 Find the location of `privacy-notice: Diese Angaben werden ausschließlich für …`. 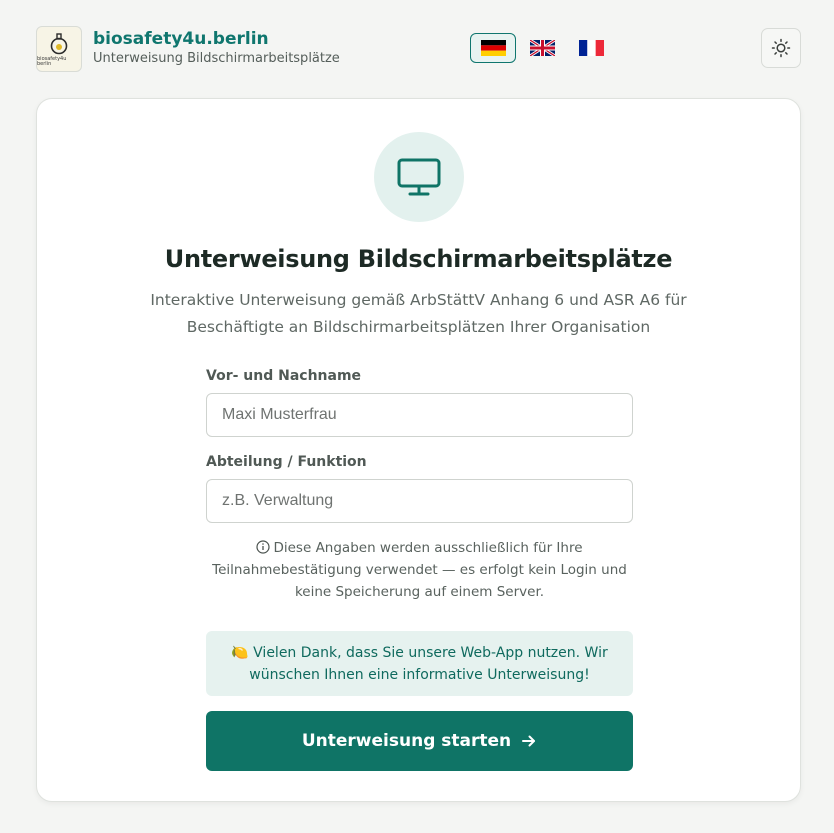

privacy-notice: Diese Angaben werden ausschließlich für … is located at coordinates (419, 570).